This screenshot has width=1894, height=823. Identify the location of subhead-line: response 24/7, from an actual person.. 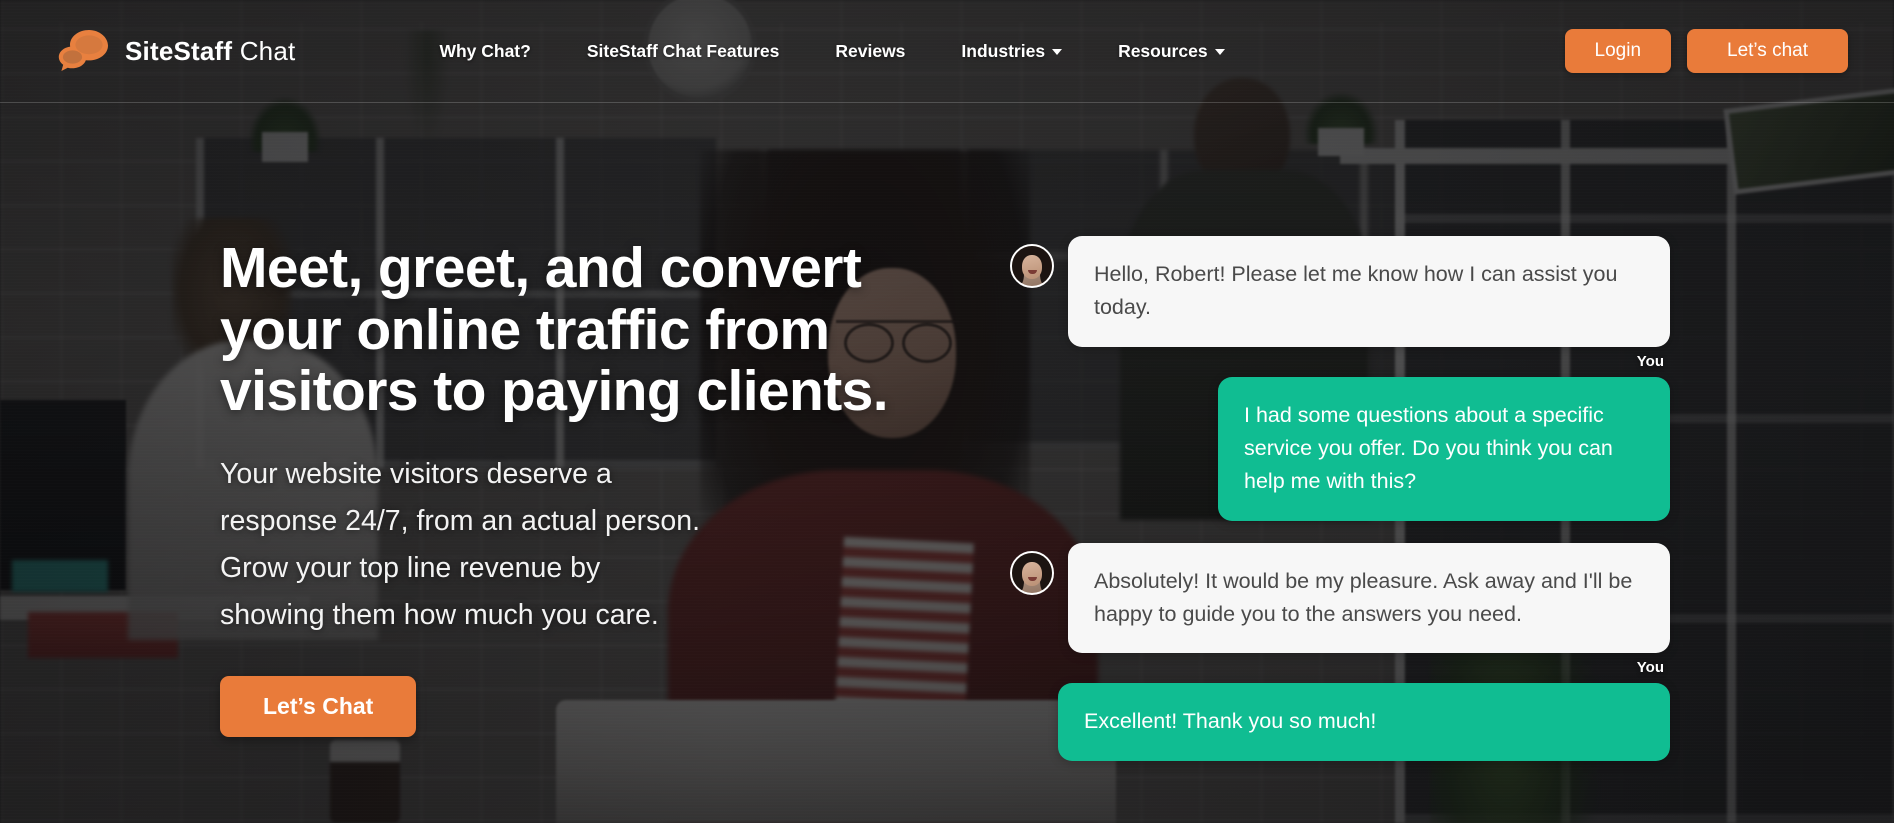
(460, 520).